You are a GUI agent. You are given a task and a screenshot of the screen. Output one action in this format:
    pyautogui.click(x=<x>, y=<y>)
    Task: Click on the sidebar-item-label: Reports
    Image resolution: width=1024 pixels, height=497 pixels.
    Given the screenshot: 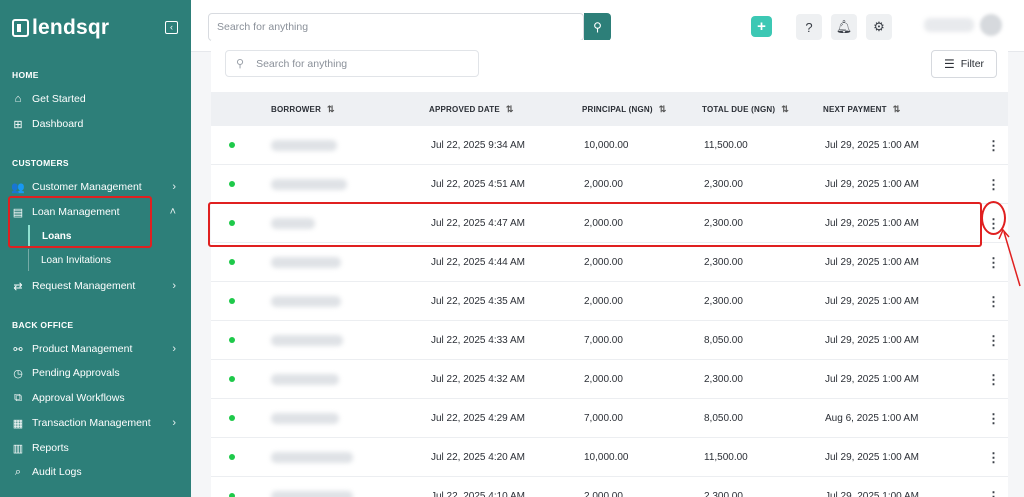 What is the action you would take?
    pyautogui.click(x=50, y=448)
    